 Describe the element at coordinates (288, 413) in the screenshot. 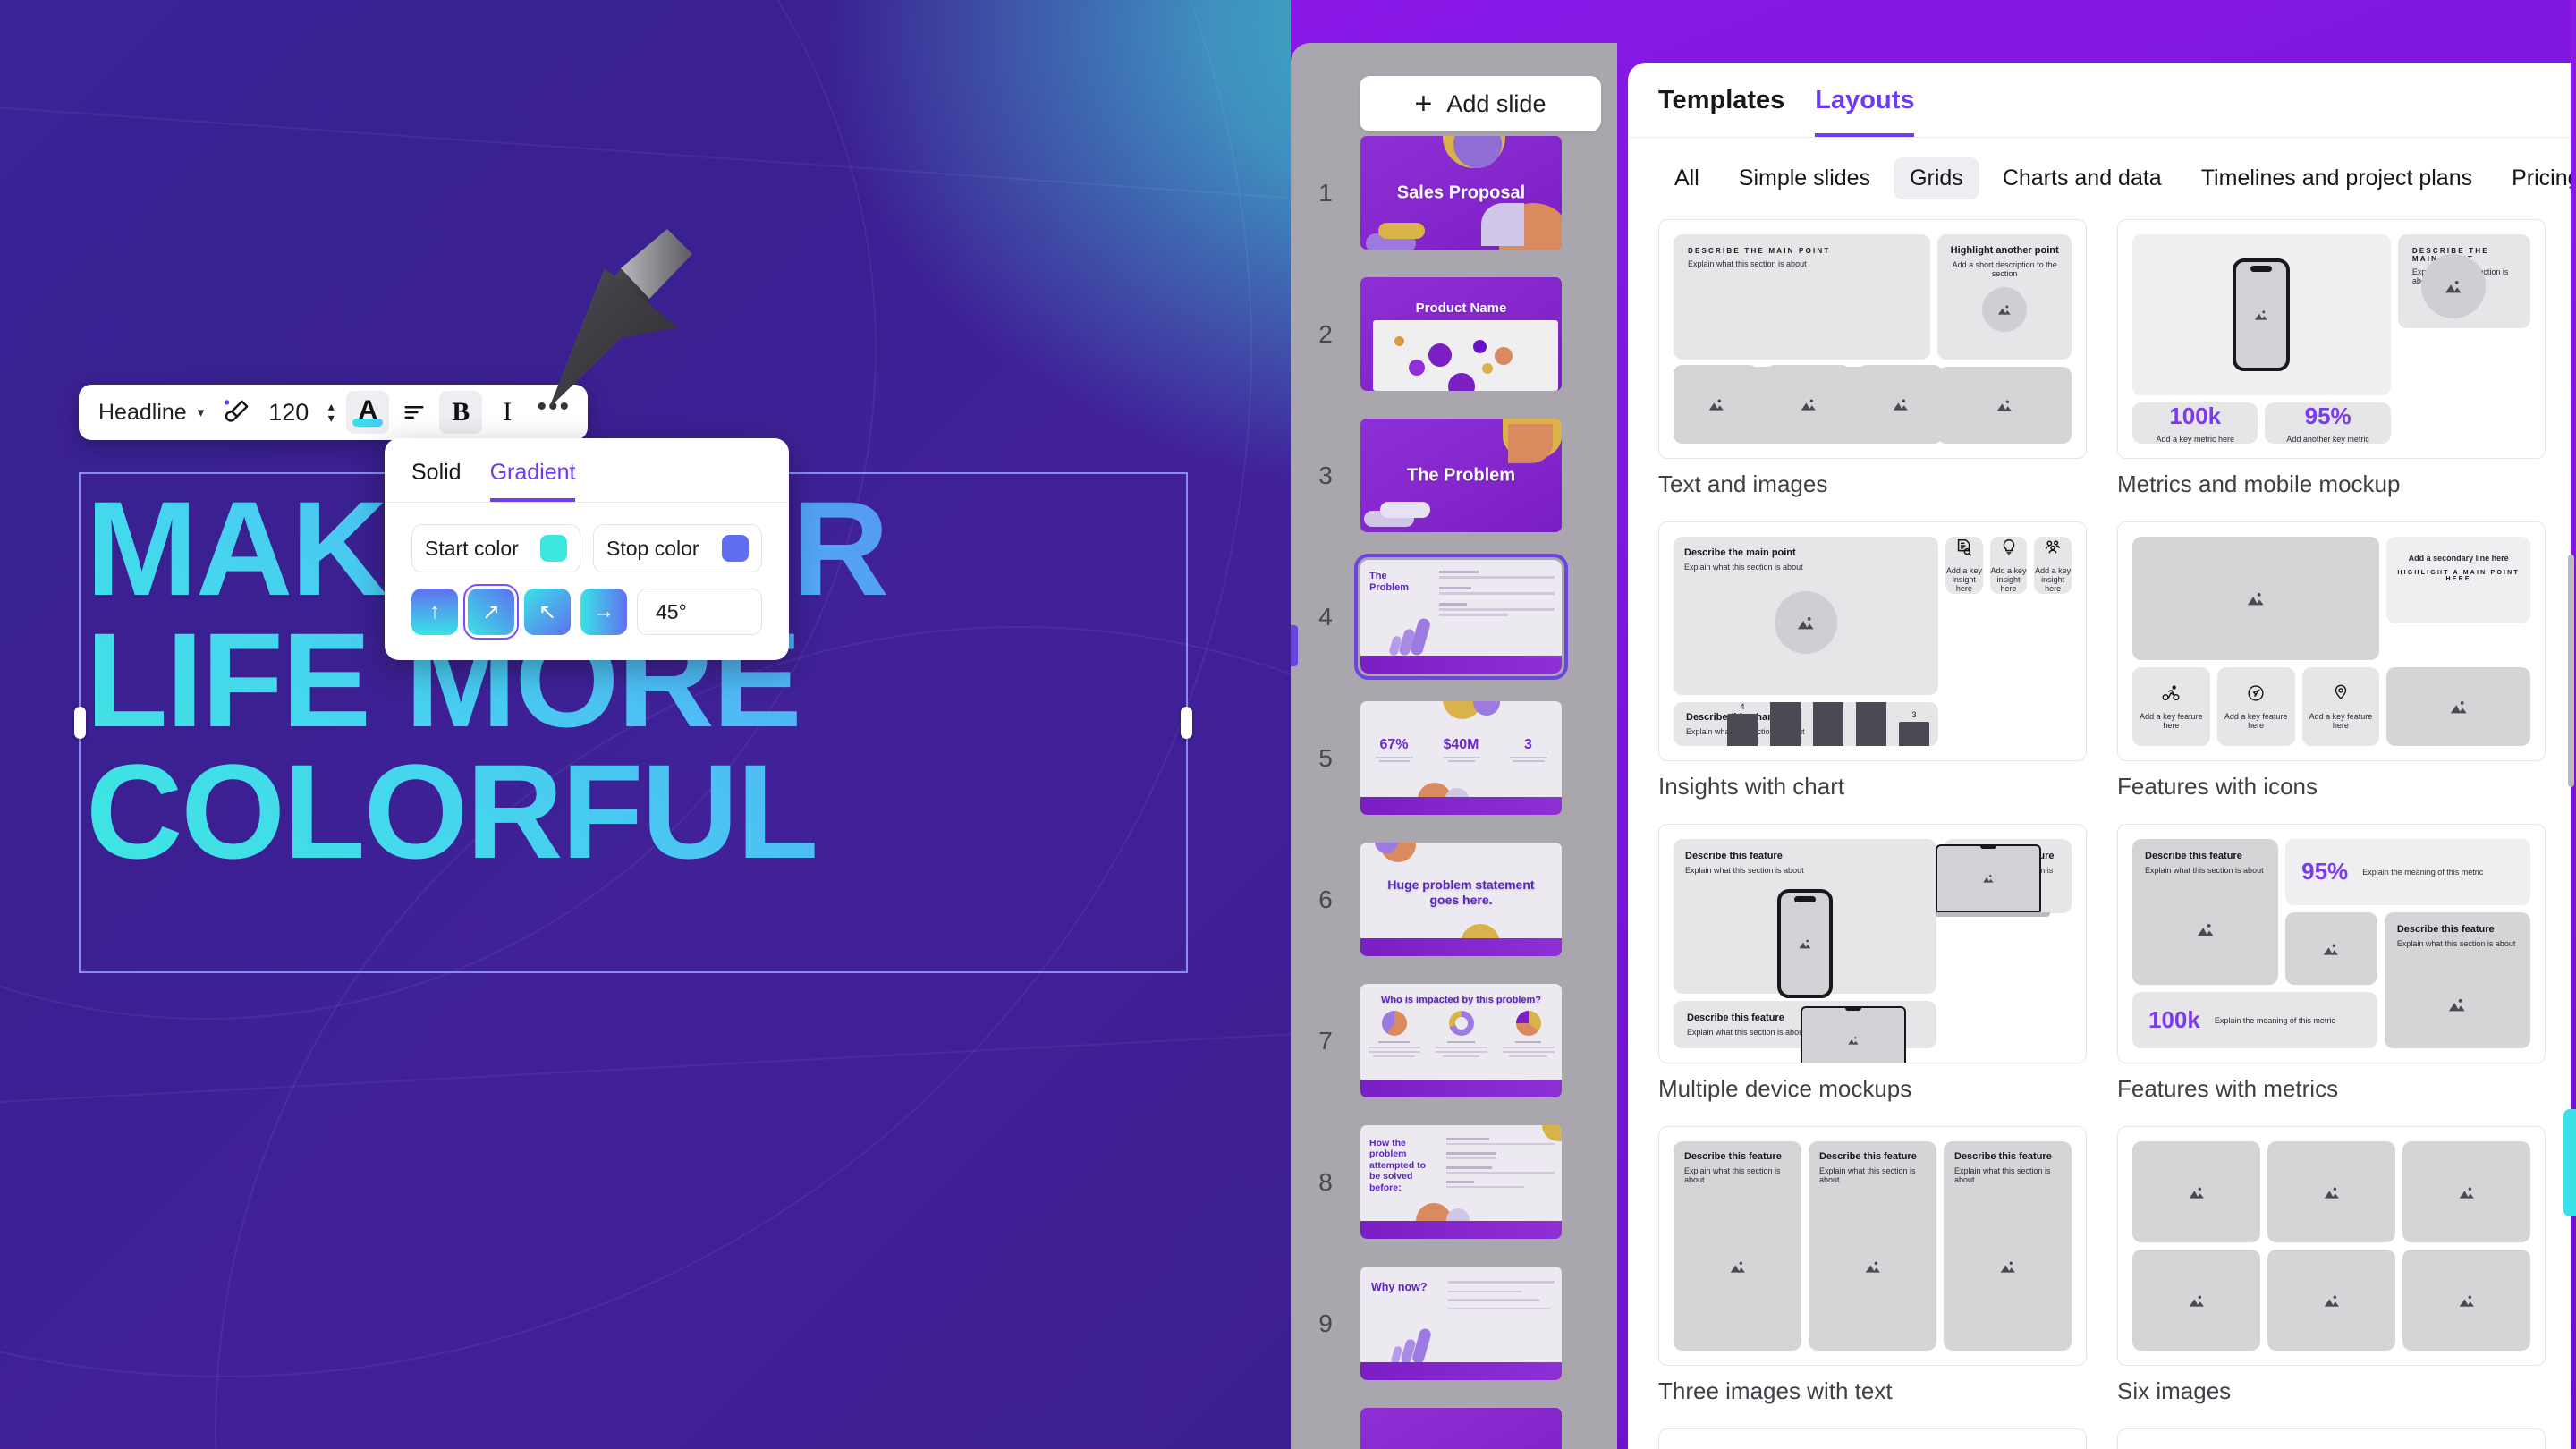

I see `font-size-value: 120` at that location.